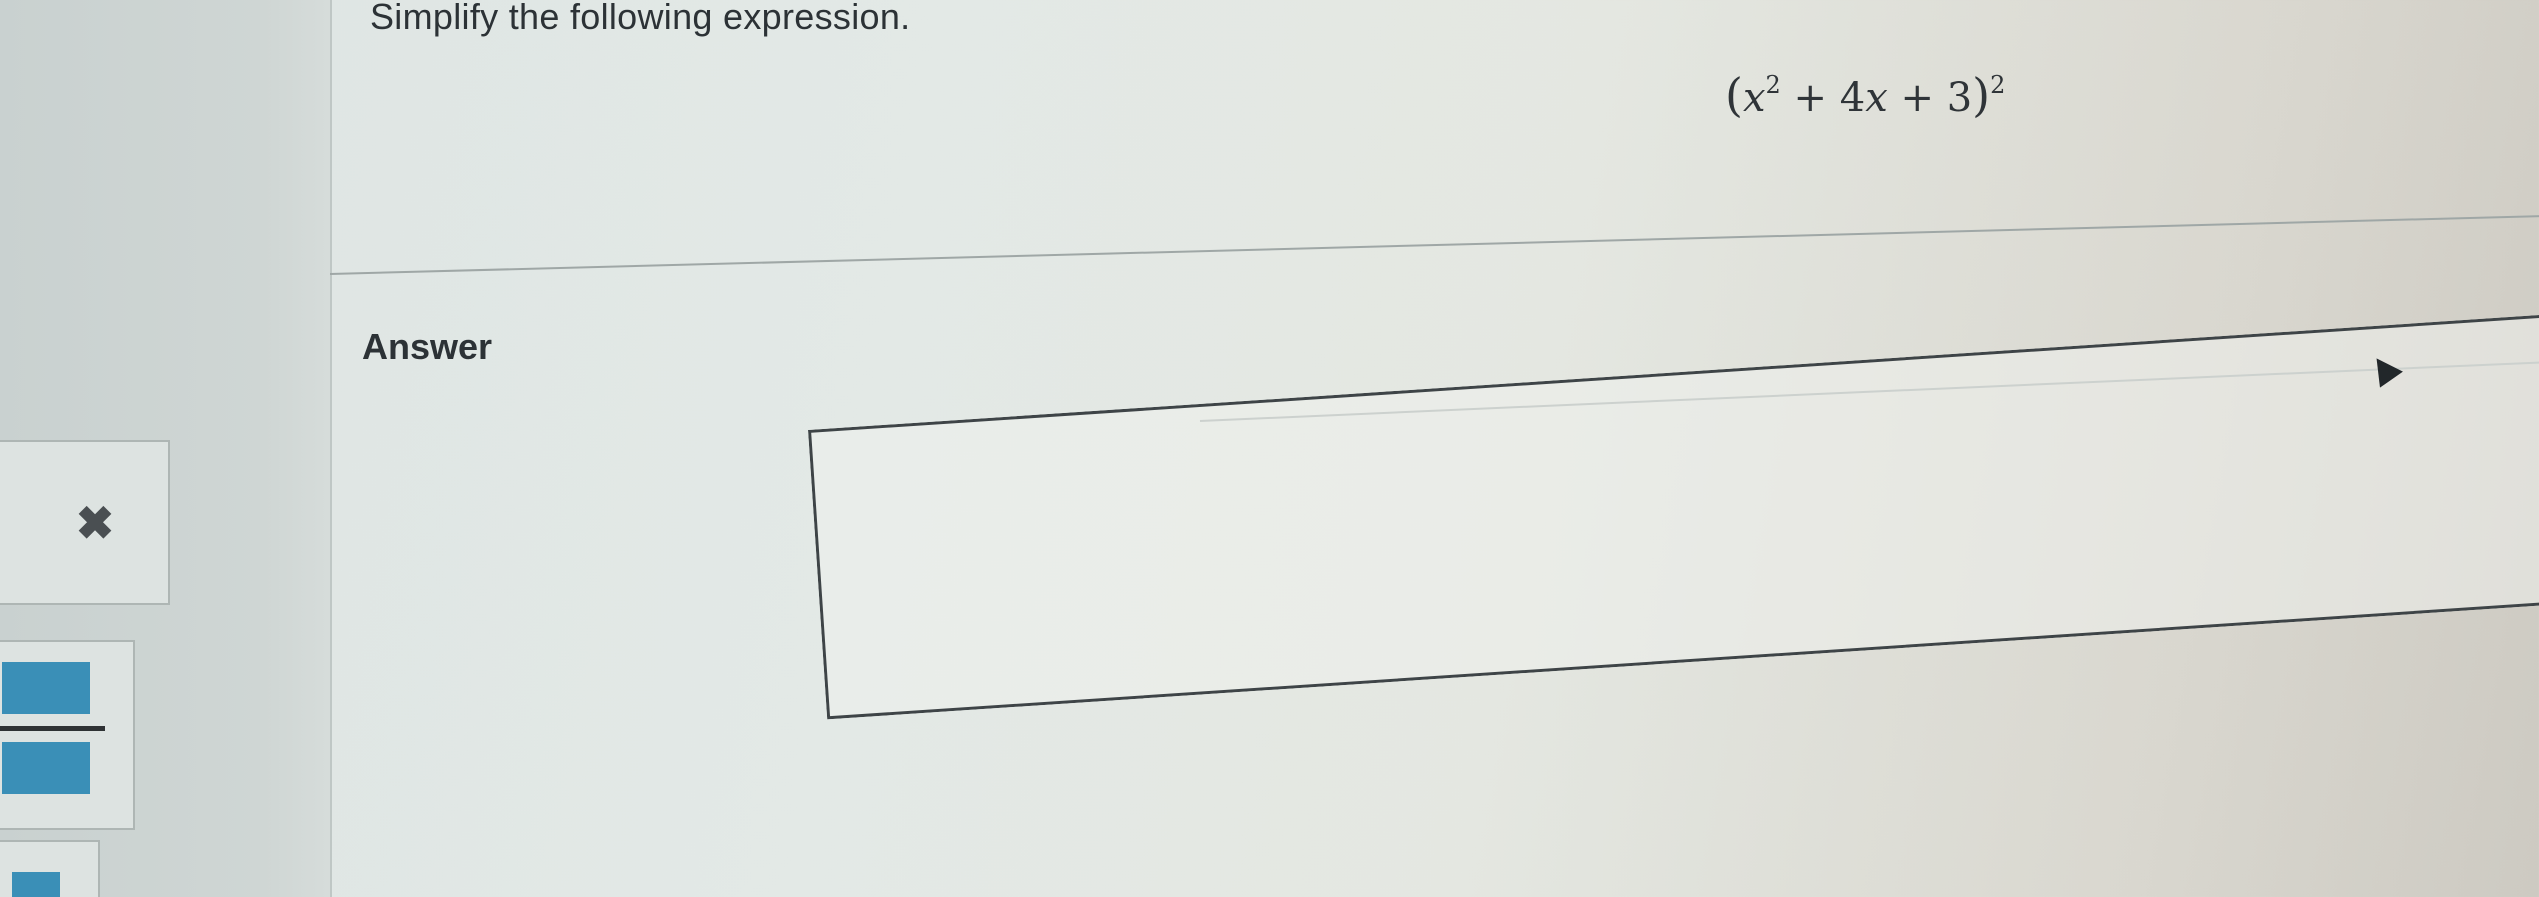 Image resolution: width=2539 pixels, height=897 pixels. I want to click on math-toolbar-panel: ✖, so click(166, 448).